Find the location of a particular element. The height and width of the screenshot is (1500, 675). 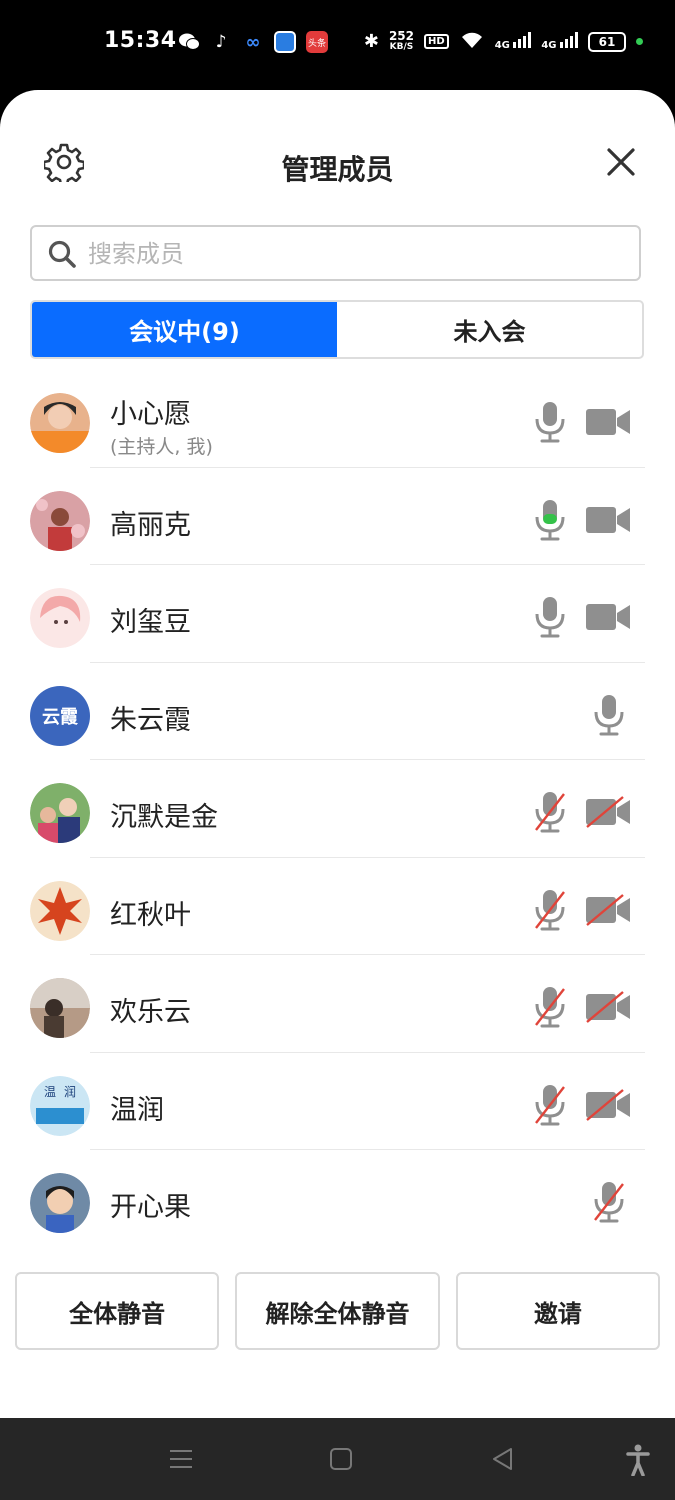

member-name: 高丽克 is located at coordinates (150, 525).